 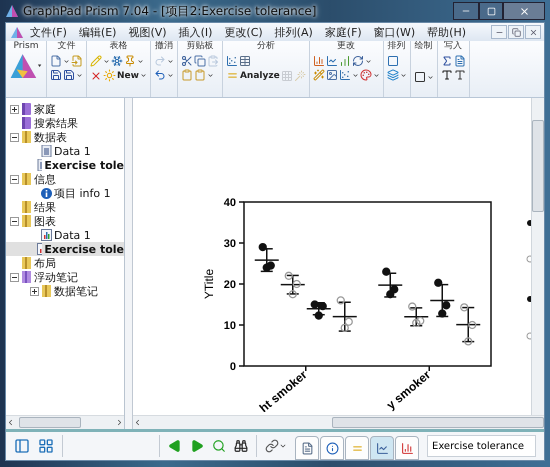 I want to click on scroll-right-icon, so click(x=119, y=422).